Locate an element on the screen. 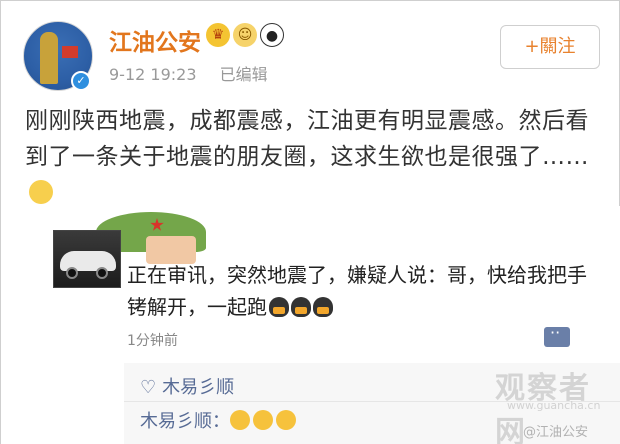 The height and width of the screenshot is (444, 620). reply-line: 木易彡顺： is located at coordinates (219, 420).